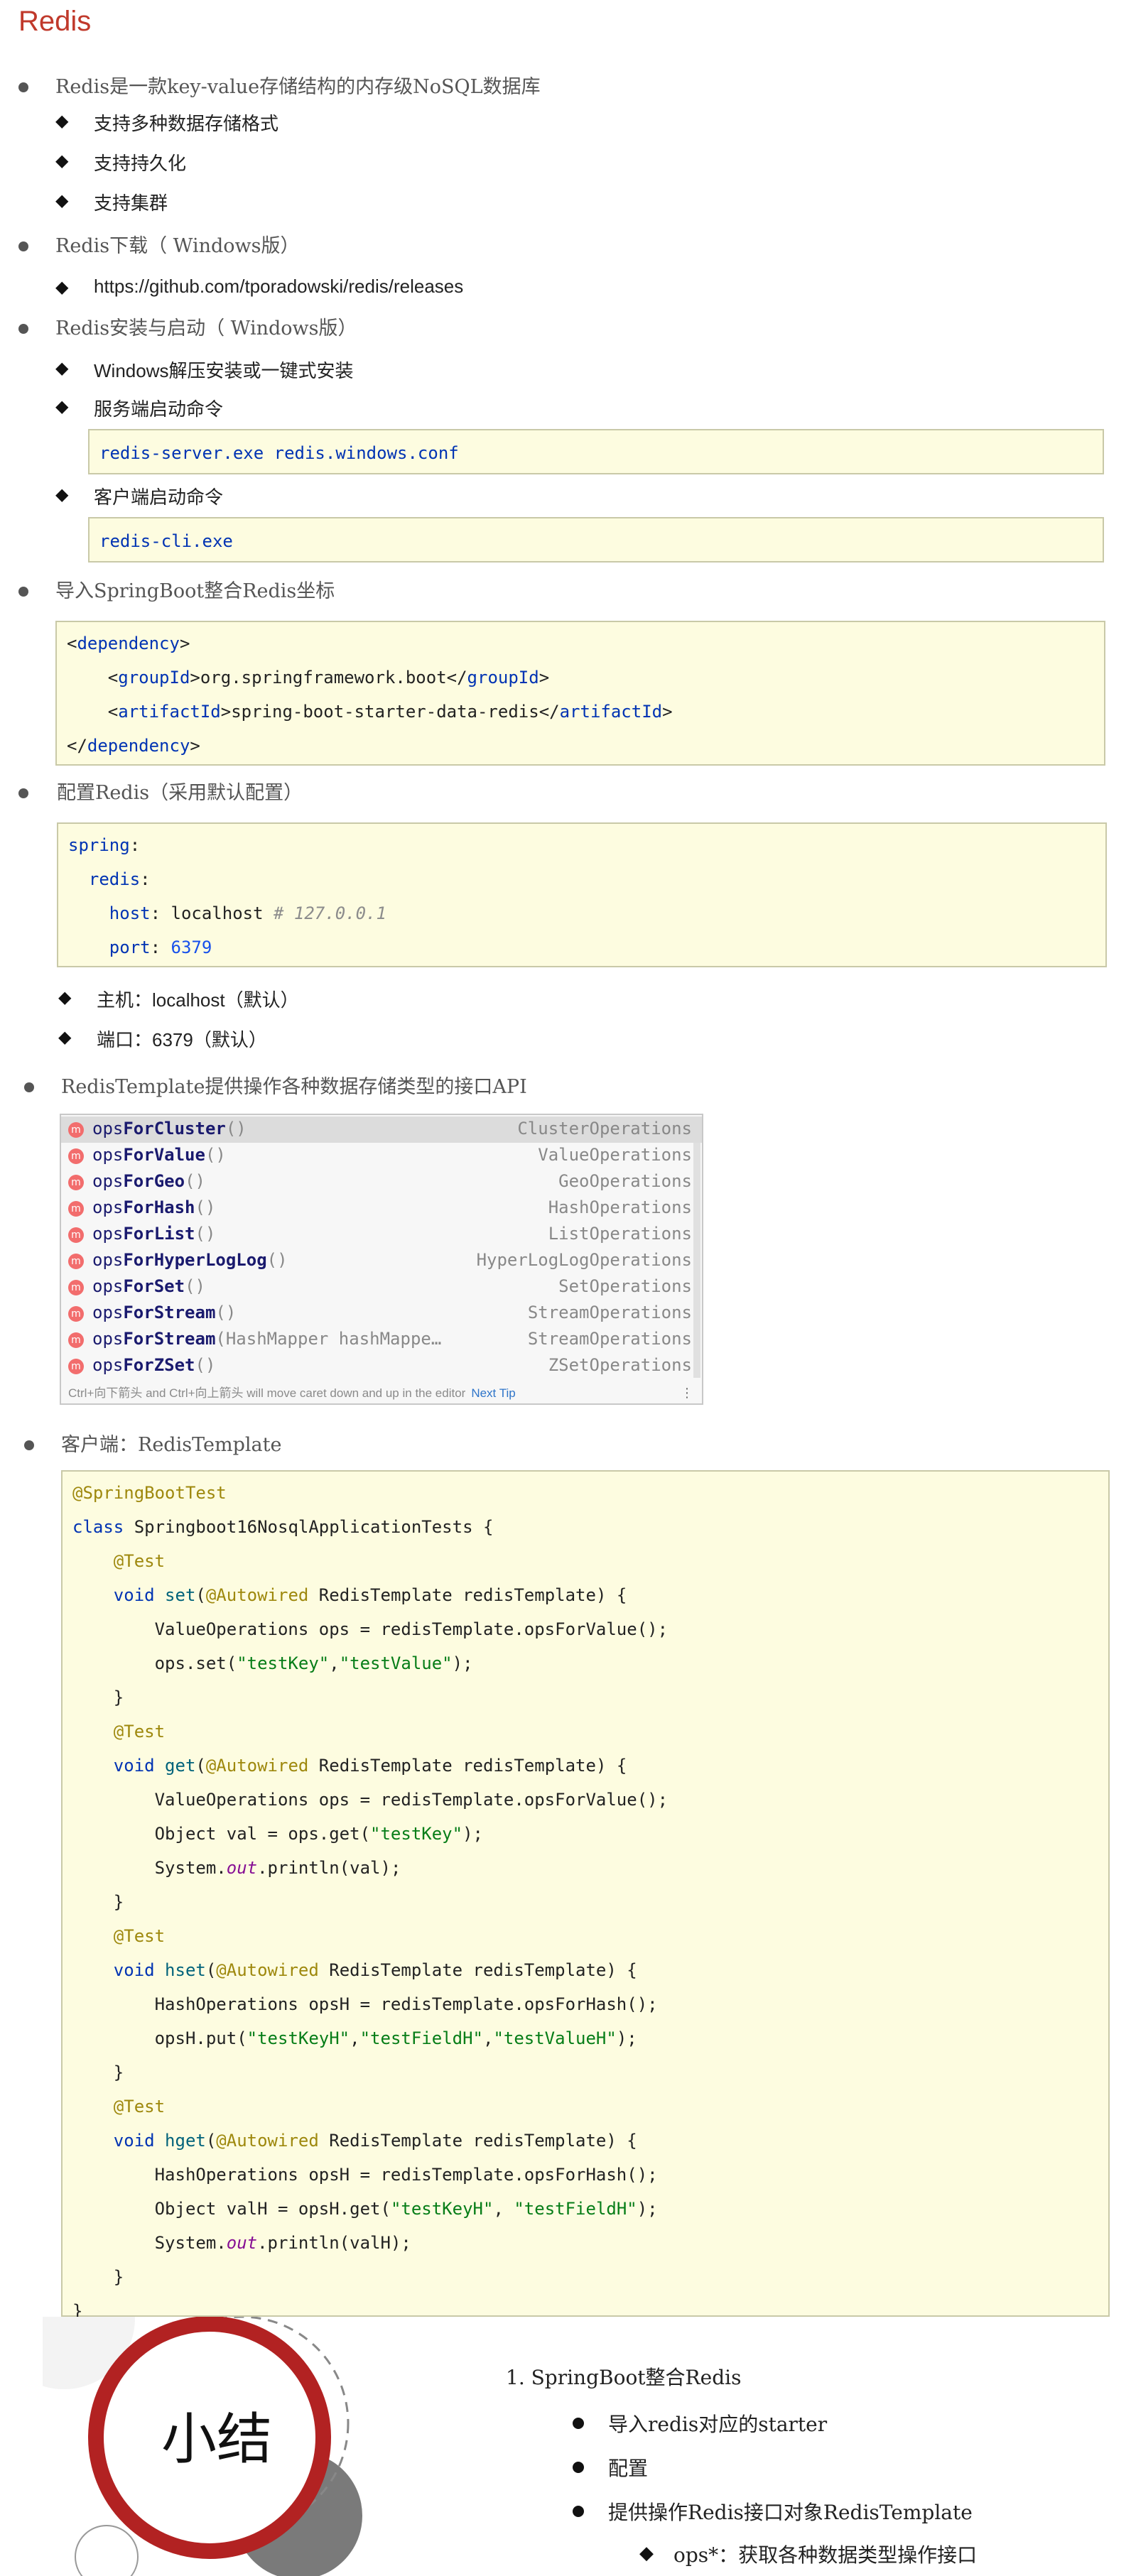 This screenshot has width=1131, height=2576. I want to click on completion-return-type: GeoOperations, so click(625, 1181).